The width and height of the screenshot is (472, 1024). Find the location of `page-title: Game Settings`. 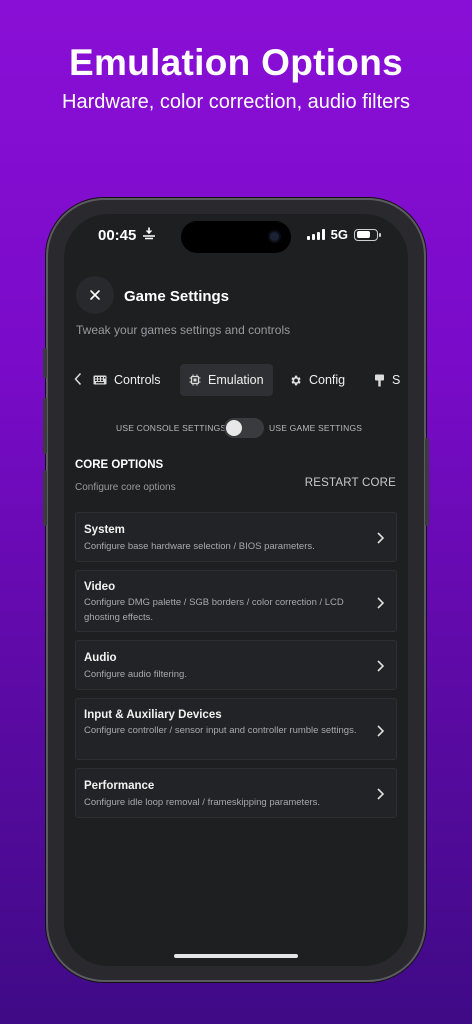

page-title: Game Settings is located at coordinates (177, 296).